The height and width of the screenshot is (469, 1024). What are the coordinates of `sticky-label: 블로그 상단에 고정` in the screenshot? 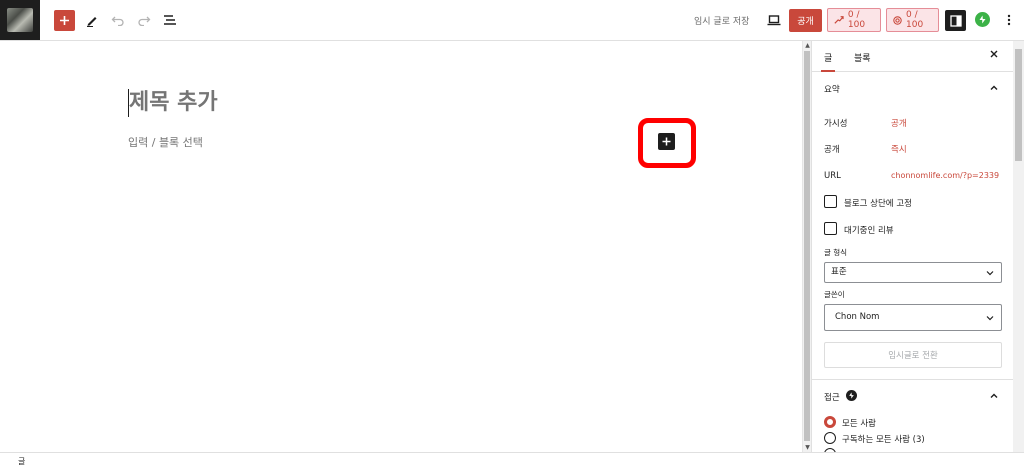 It's located at (878, 204).